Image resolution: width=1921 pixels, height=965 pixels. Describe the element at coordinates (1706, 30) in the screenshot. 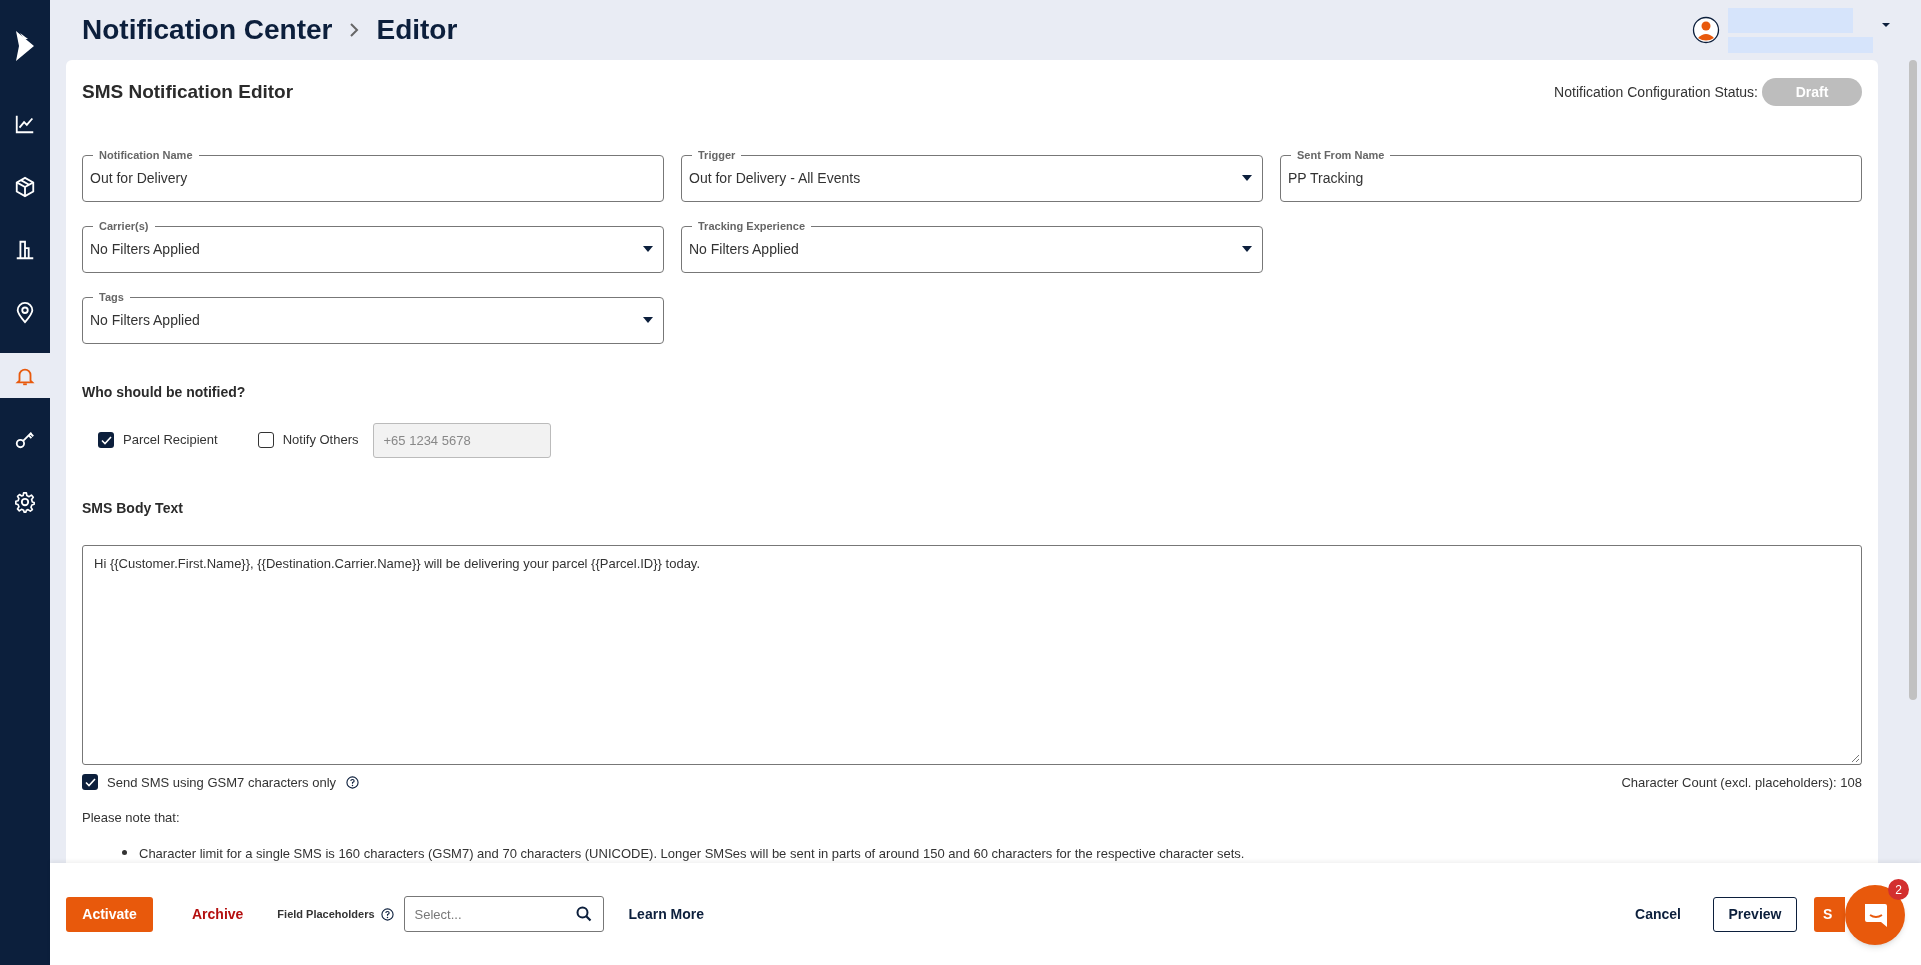

I see `avatar-icon` at that location.